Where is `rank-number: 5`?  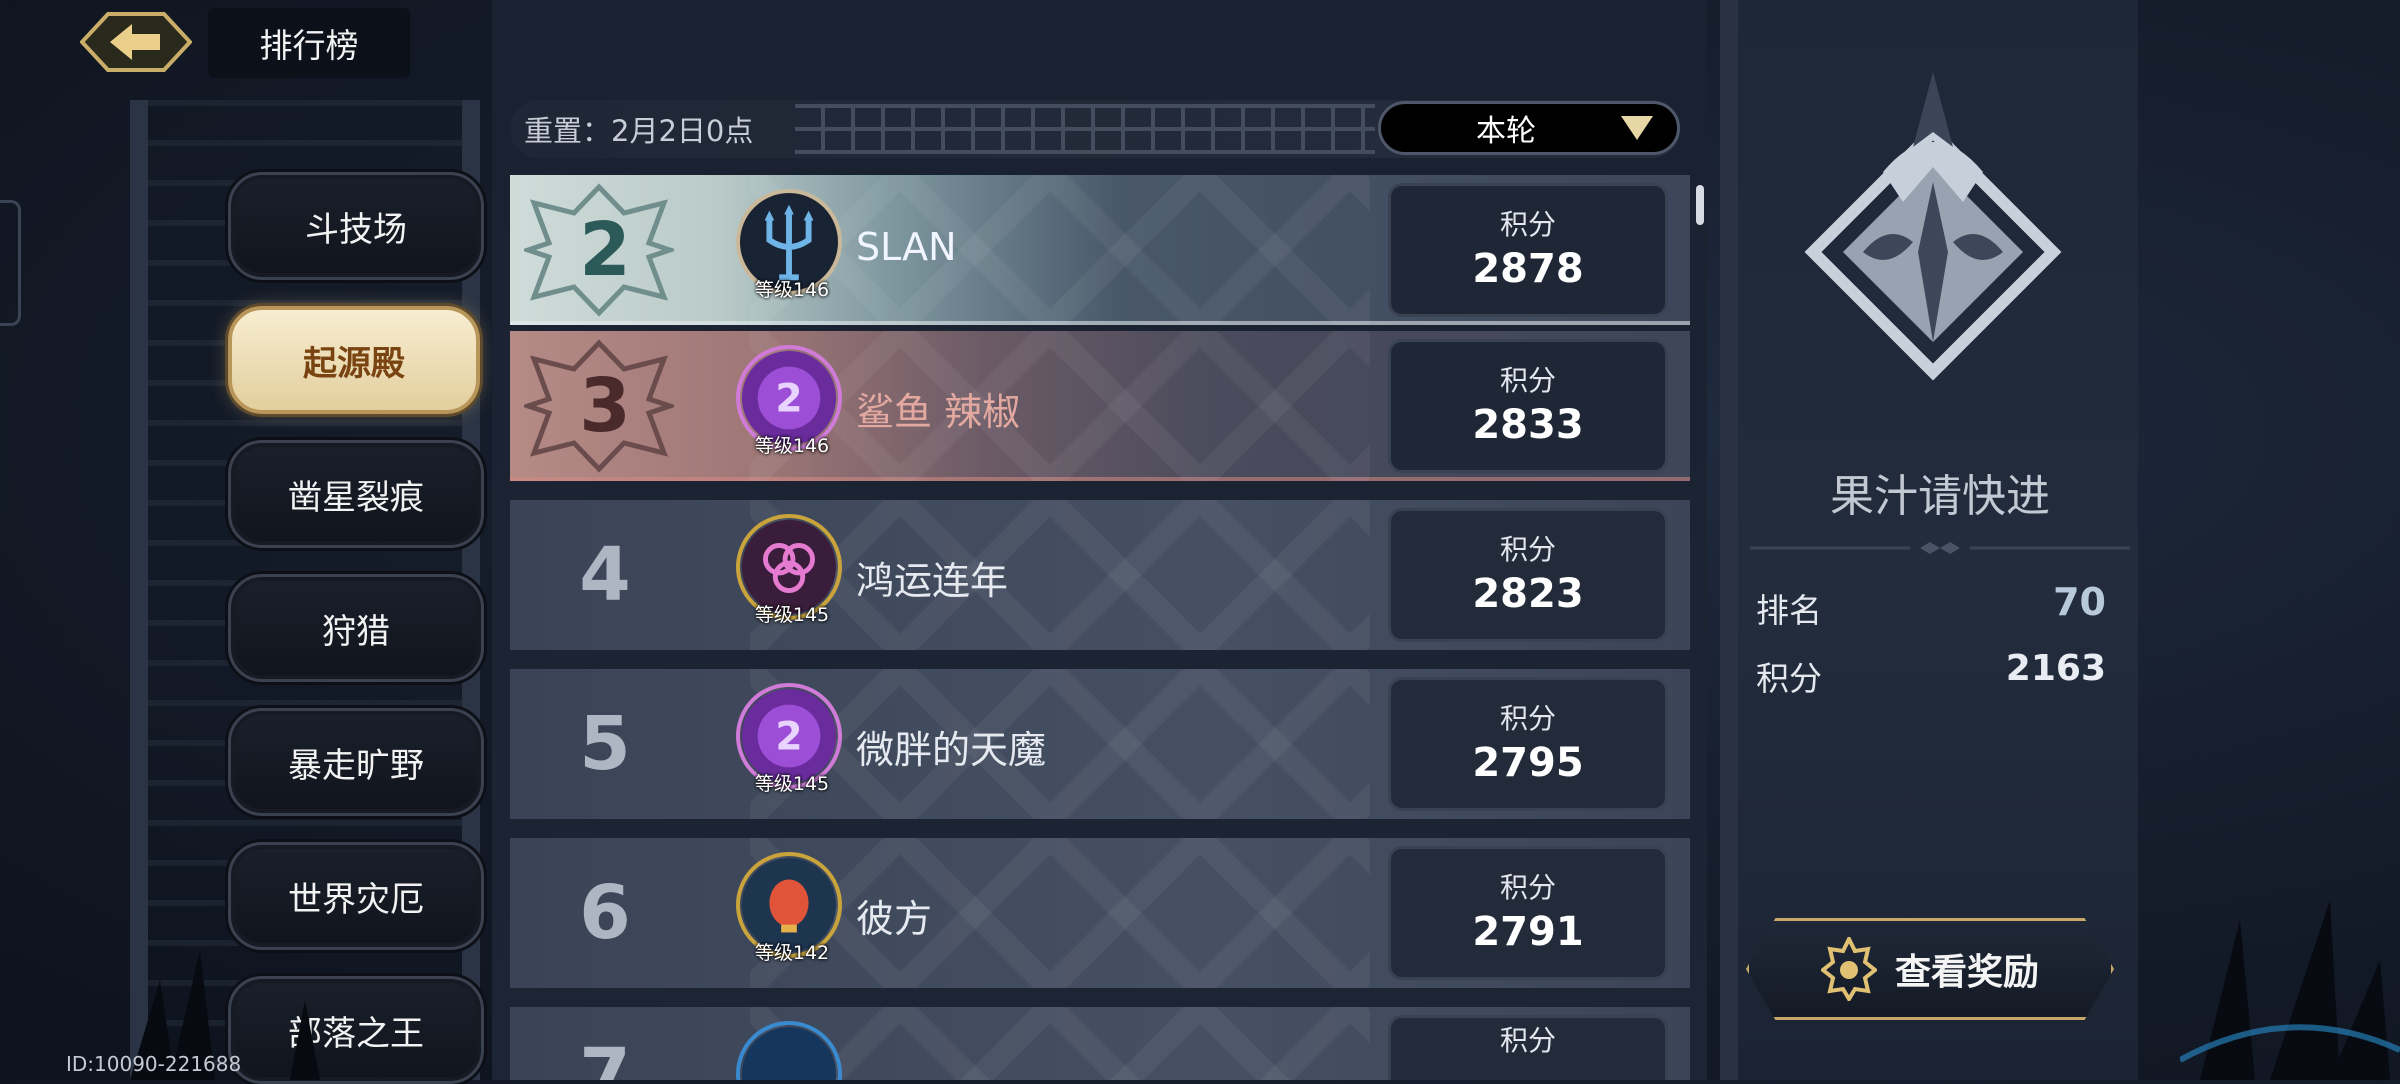
rank-number: 5 is located at coordinates (605, 744).